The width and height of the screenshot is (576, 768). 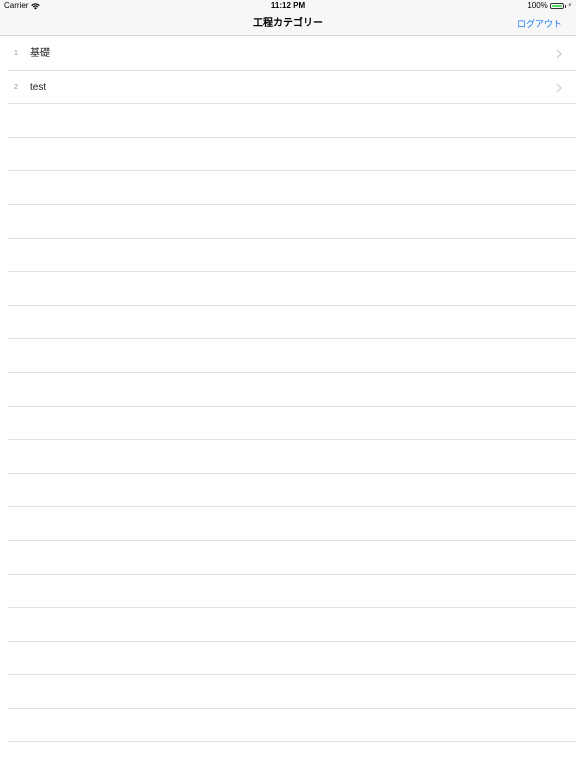 I want to click on list-item: 1 基礎, so click(x=292, y=54).